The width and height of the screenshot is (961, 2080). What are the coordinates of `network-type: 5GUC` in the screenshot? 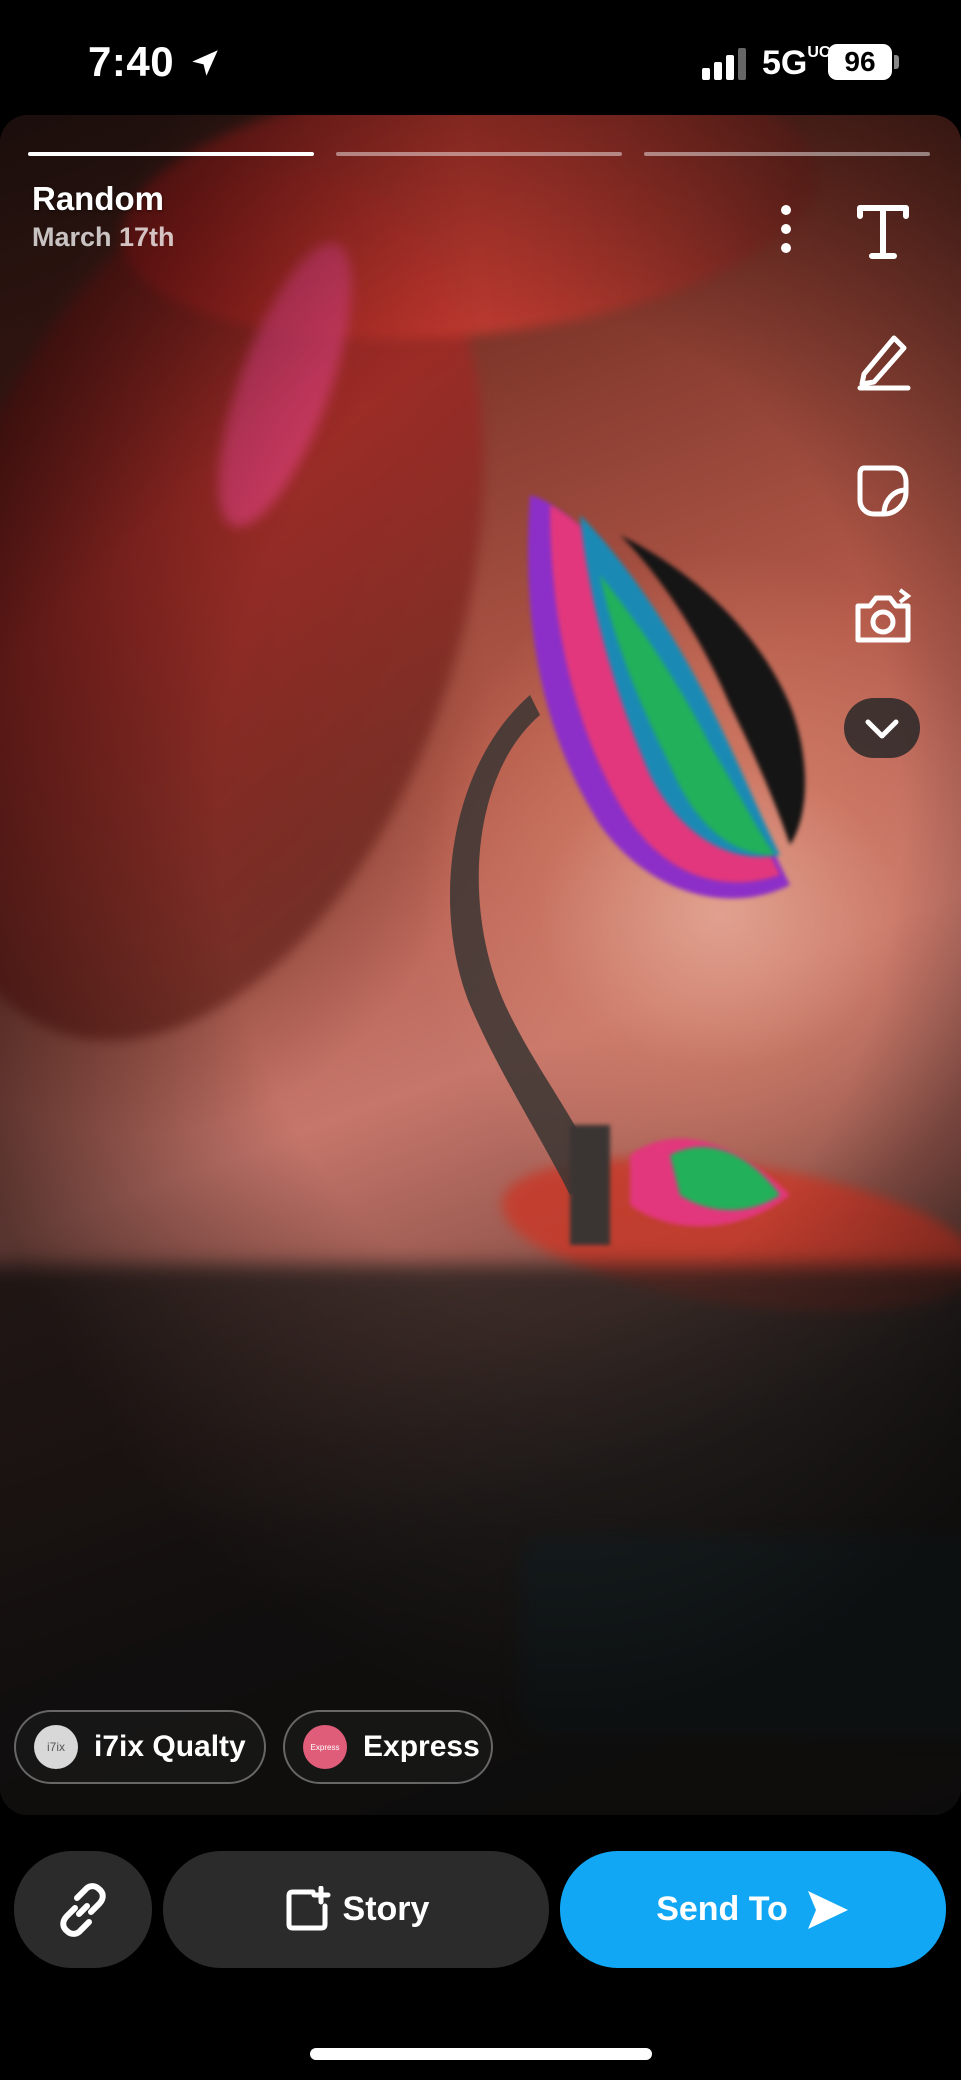 It's located at (796, 63).